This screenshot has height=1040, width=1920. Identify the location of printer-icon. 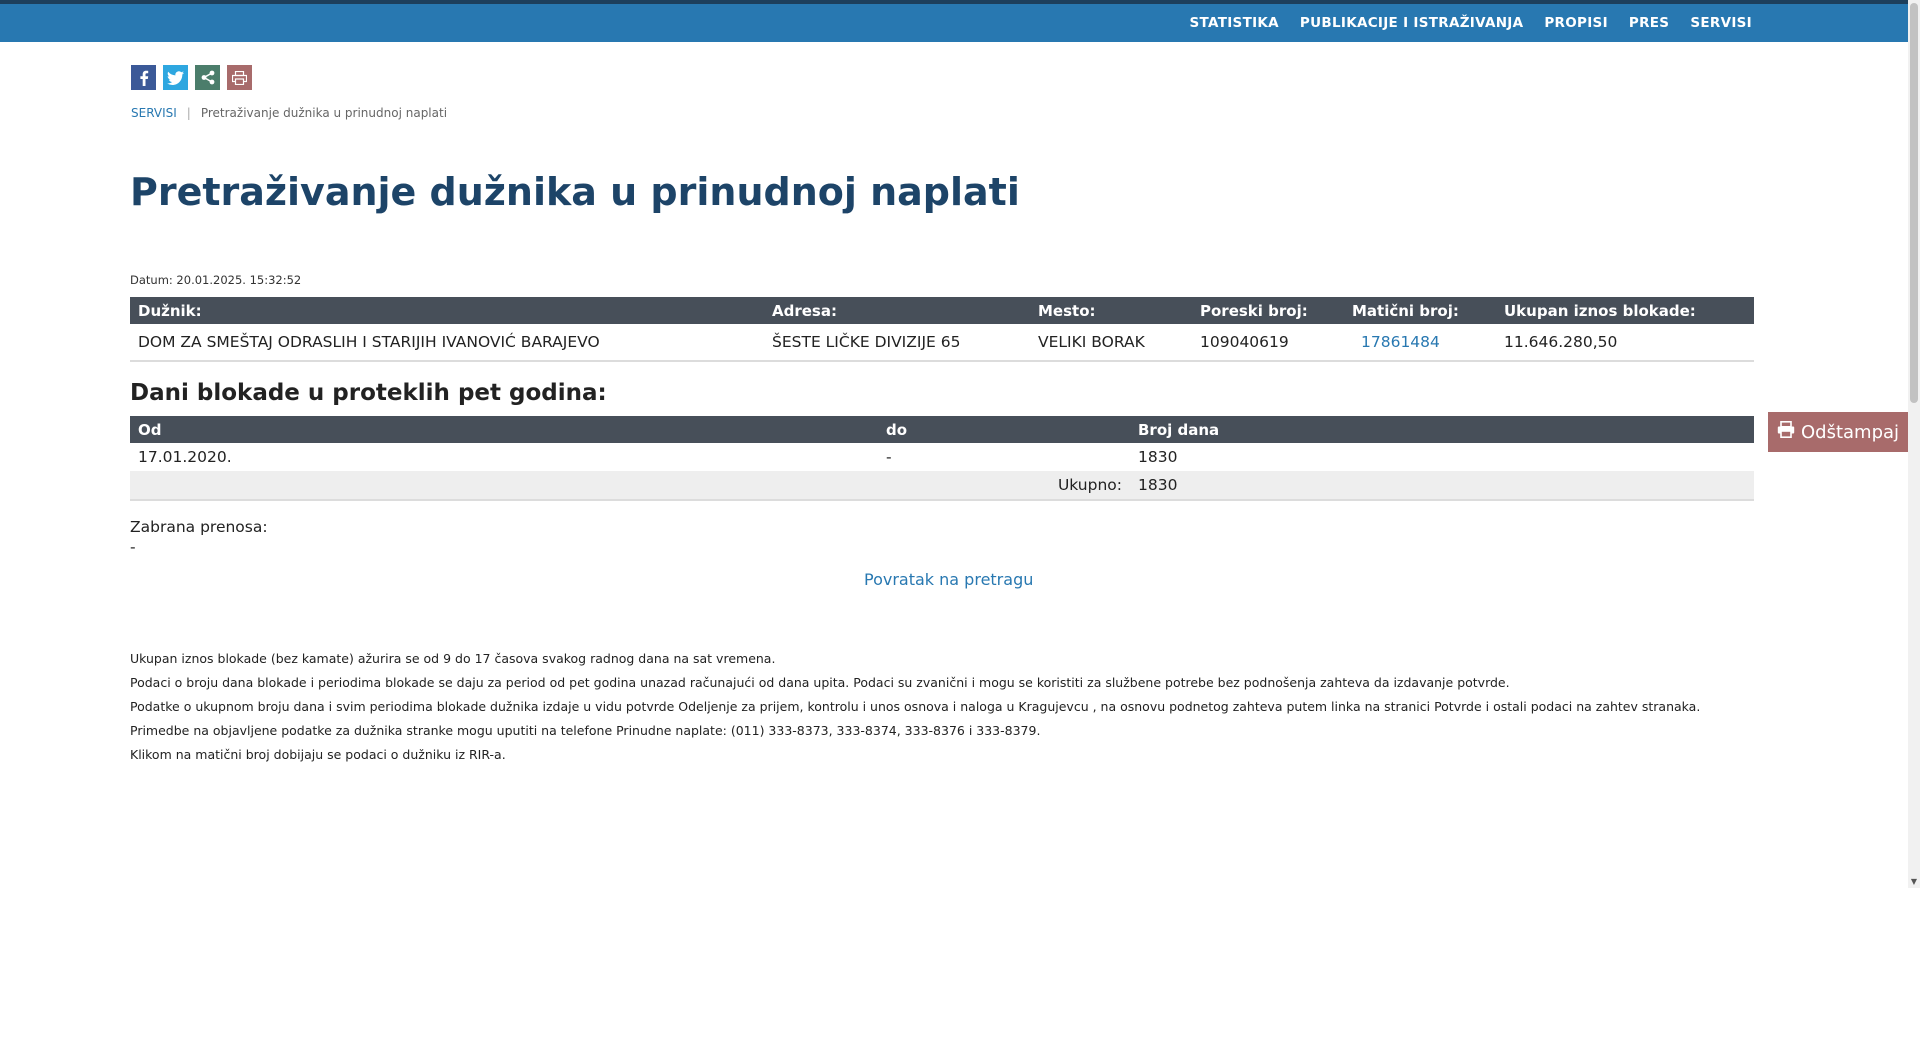
(1786, 432).